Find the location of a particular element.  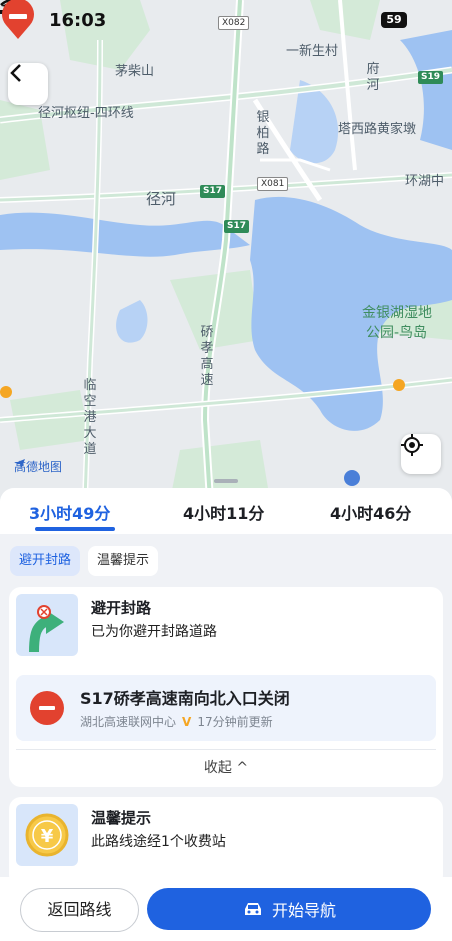

map-label: 茅柴山 is located at coordinates (135, 71).